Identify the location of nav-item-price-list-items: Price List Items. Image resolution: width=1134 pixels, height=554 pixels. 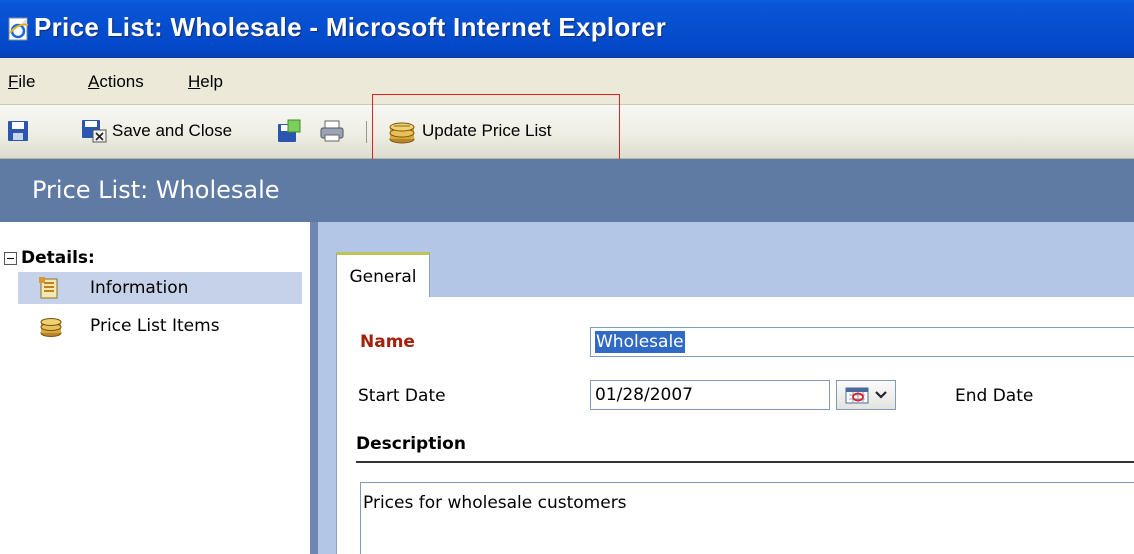
(160, 326).